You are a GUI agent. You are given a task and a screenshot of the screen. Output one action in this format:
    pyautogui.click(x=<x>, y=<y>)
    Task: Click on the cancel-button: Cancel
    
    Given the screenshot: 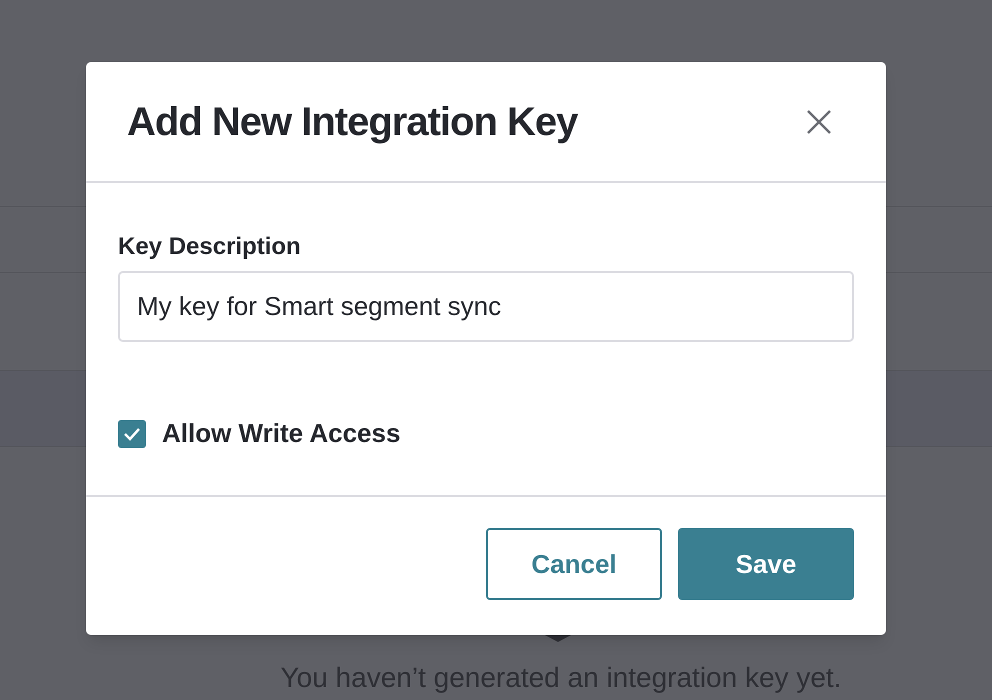 What is the action you would take?
    pyautogui.click(x=574, y=564)
    